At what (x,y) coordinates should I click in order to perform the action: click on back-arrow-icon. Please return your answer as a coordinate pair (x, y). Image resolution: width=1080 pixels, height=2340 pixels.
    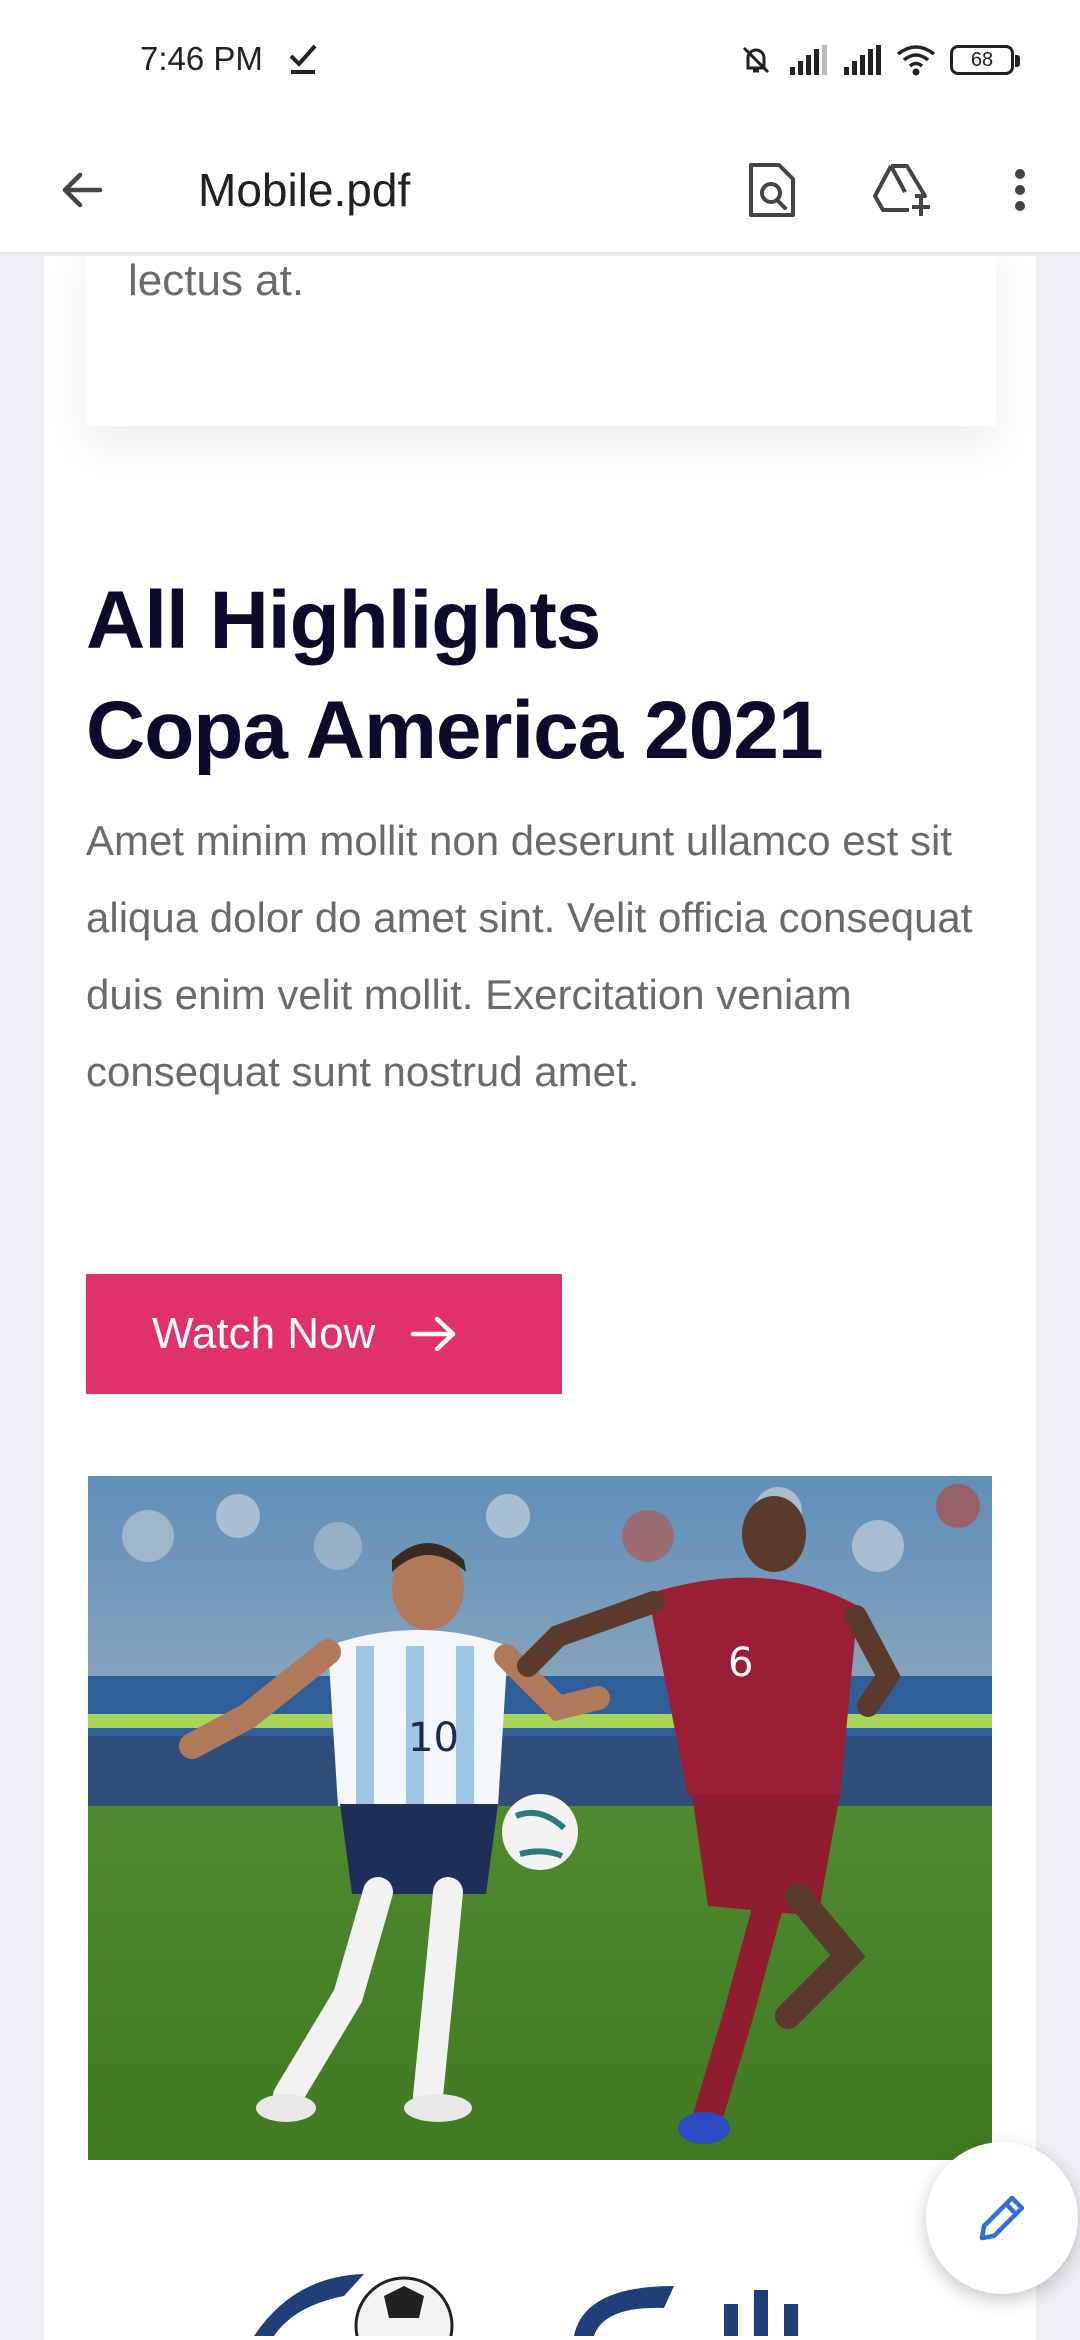
    Looking at the image, I should click on (82, 190).